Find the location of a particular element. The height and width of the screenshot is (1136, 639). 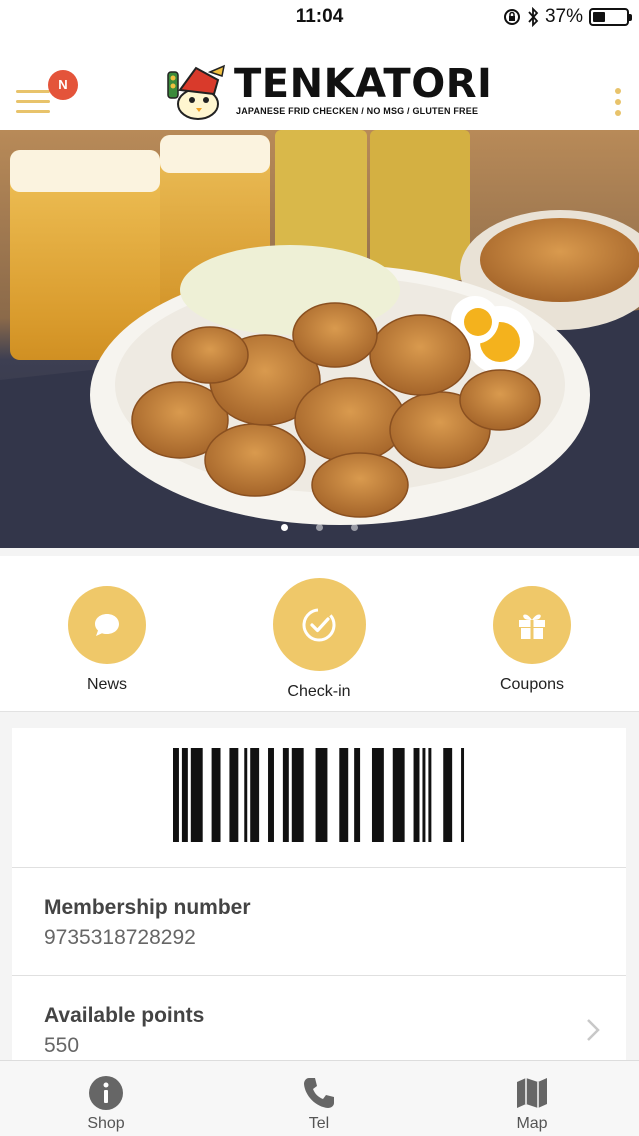

quick-actions: News Check-in Coupons is located at coordinates (319, 634).